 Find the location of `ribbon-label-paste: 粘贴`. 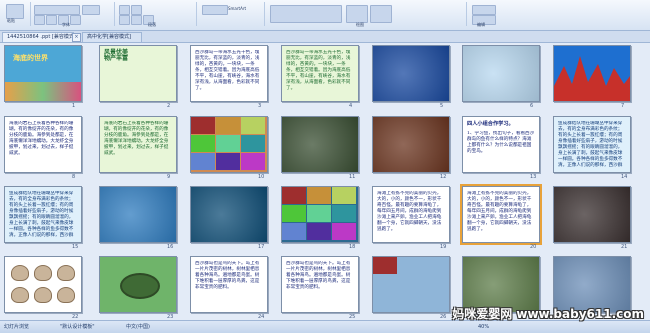

ribbon-label-paste: 粘贴 is located at coordinates (11, 20).